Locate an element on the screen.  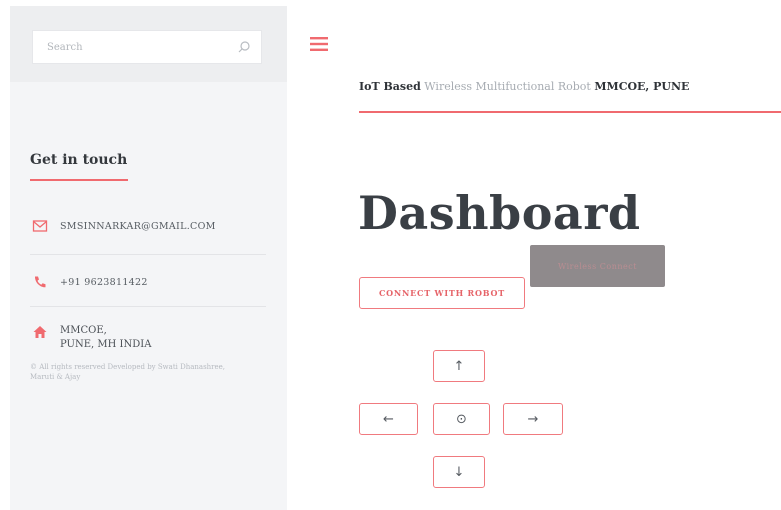
phone-icon is located at coordinates (40, 282).